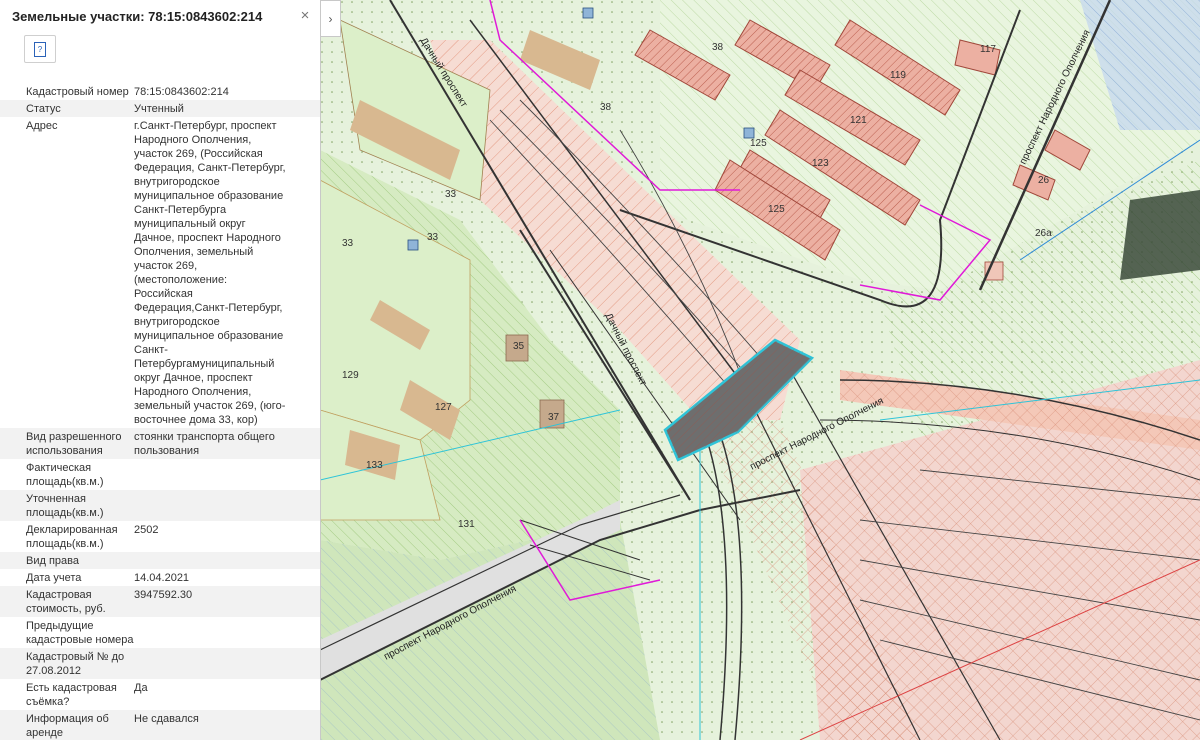 The width and height of the screenshot is (1200, 740). I want to click on building-number: 127, so click(443, 407).